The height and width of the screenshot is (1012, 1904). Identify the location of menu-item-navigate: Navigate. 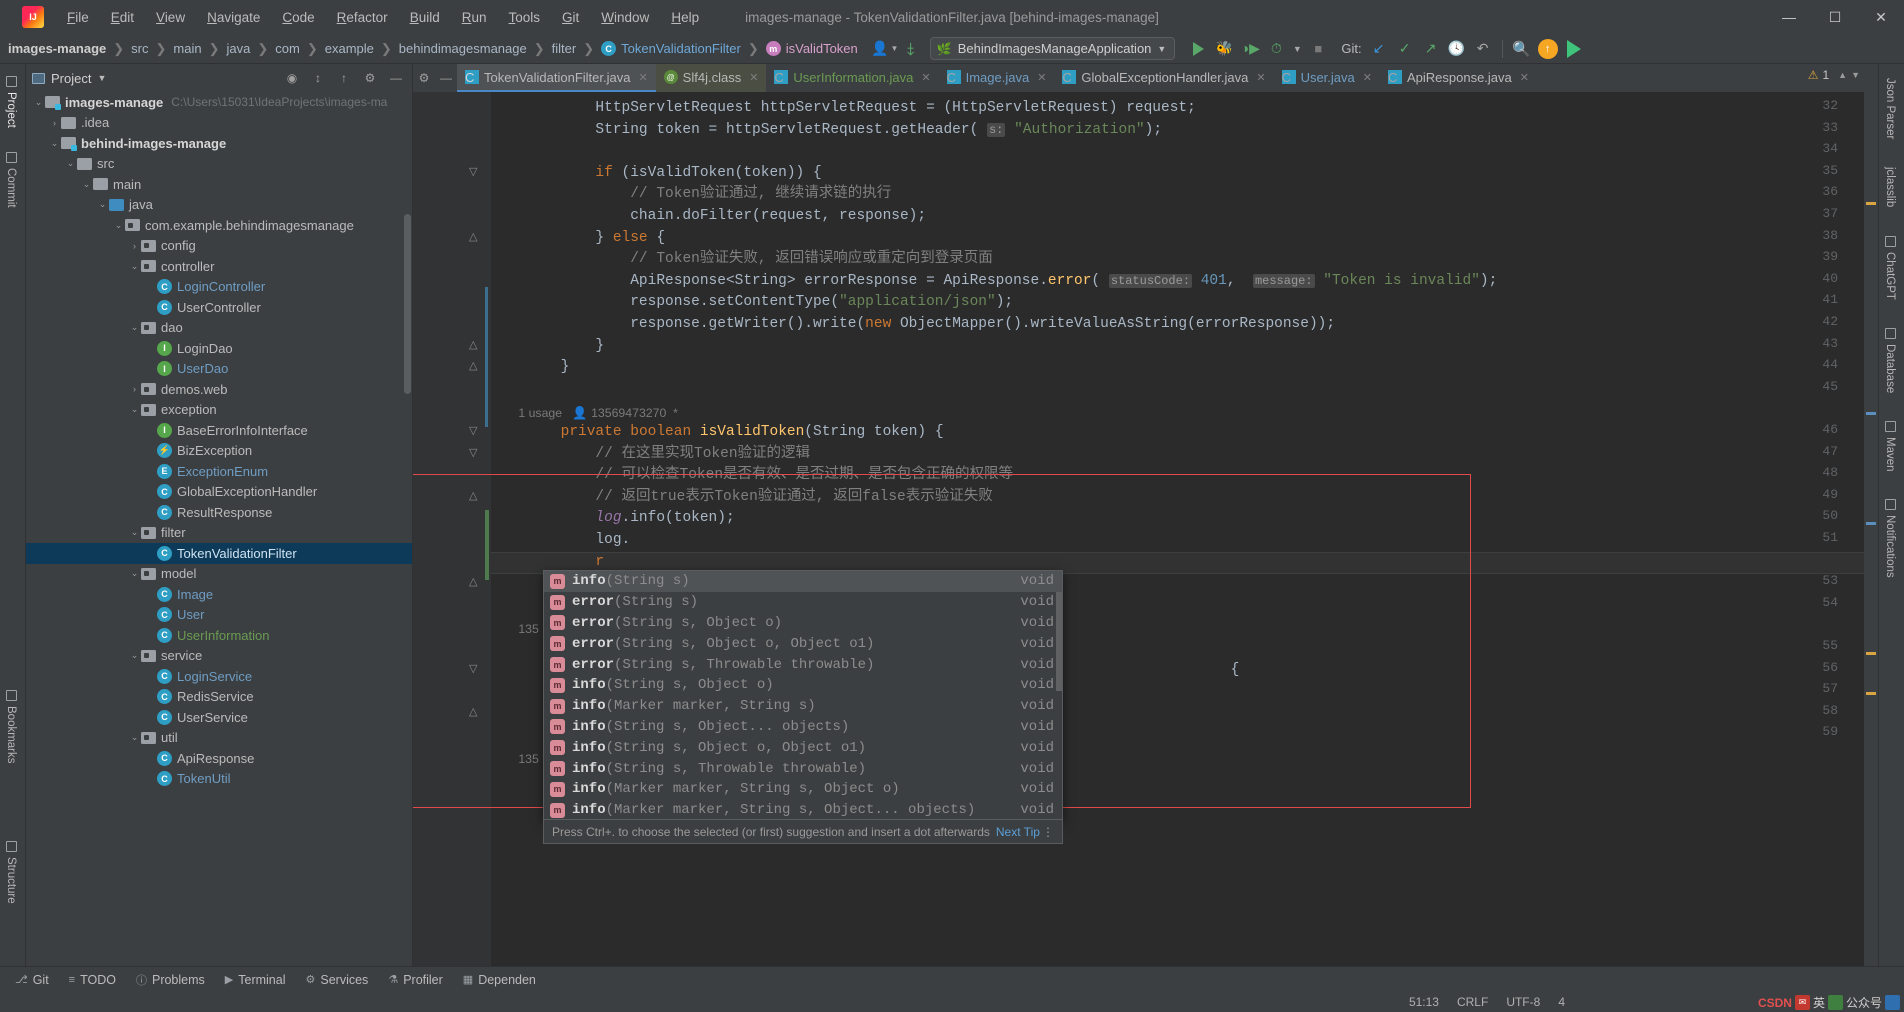
(233, 17).